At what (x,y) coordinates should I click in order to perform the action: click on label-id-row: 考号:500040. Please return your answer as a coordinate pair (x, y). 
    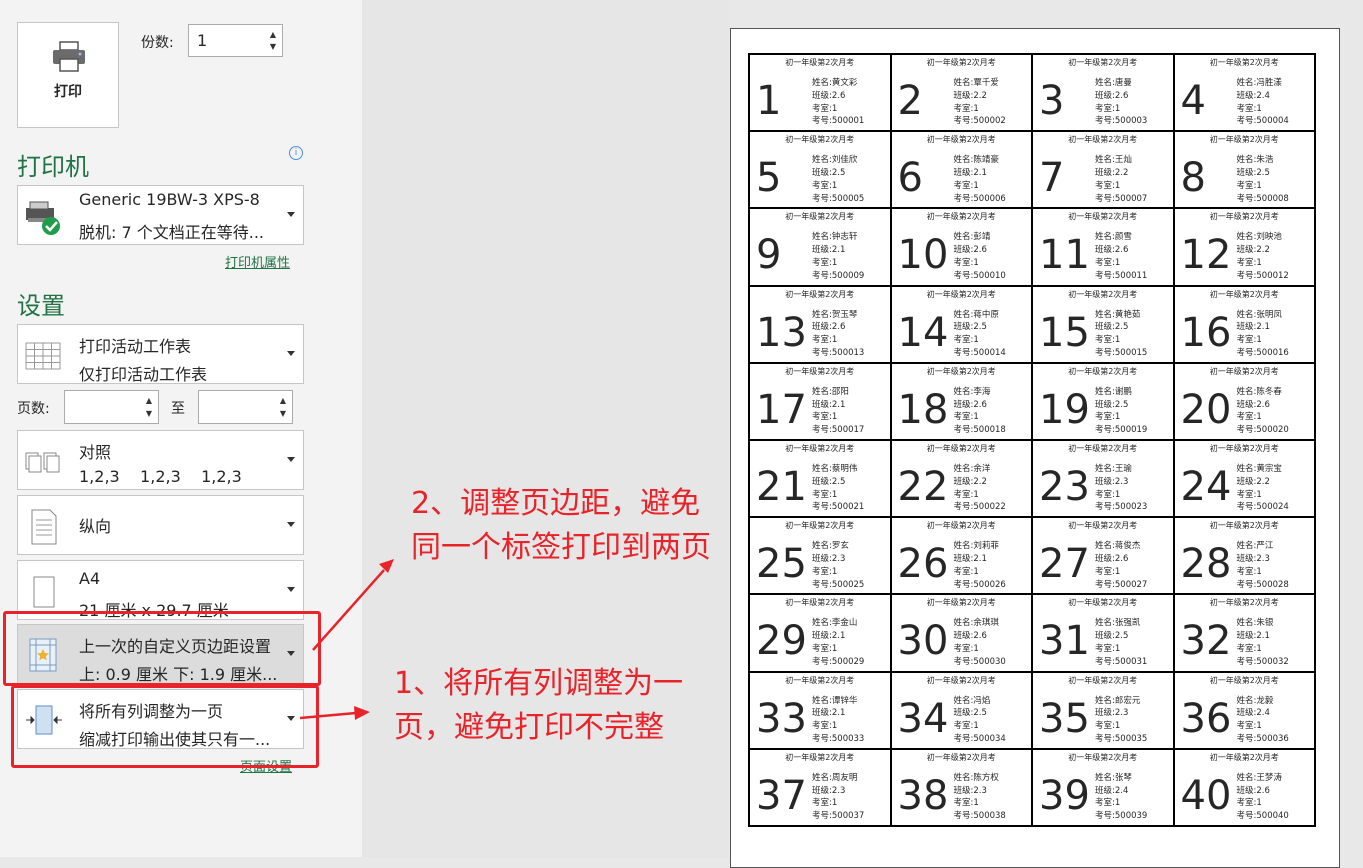
    Looking at the image, I should click on (1263, 816).